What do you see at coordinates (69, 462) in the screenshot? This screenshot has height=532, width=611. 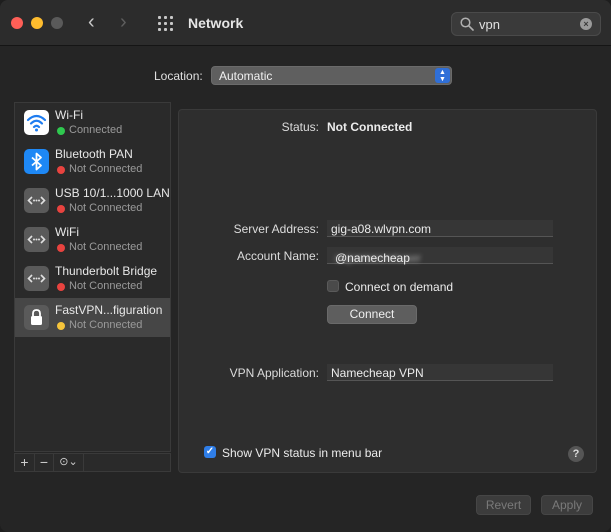 I see `service-actions-menu-button: ⊙⌄` at bounding box center [69, 462].